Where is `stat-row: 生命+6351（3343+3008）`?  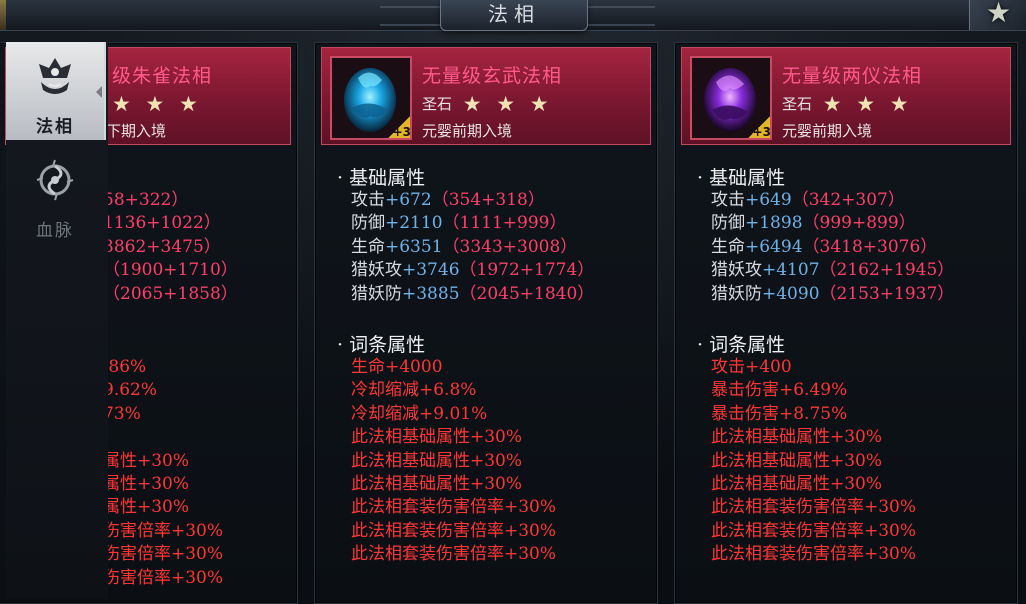
stat-row: 生命+6351（3343+3008） is located at coordinates (464, 246).